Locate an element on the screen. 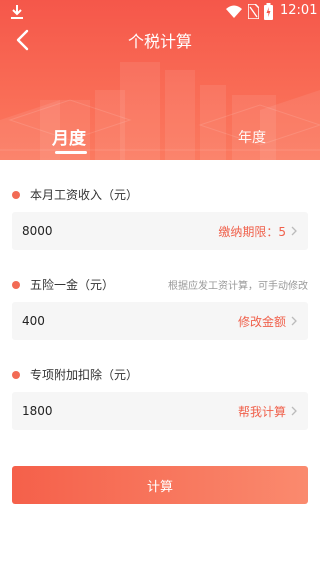 This screenshot has height=569, width=320. nav-bar: 个税计算 is located at coordinates (160, 40).